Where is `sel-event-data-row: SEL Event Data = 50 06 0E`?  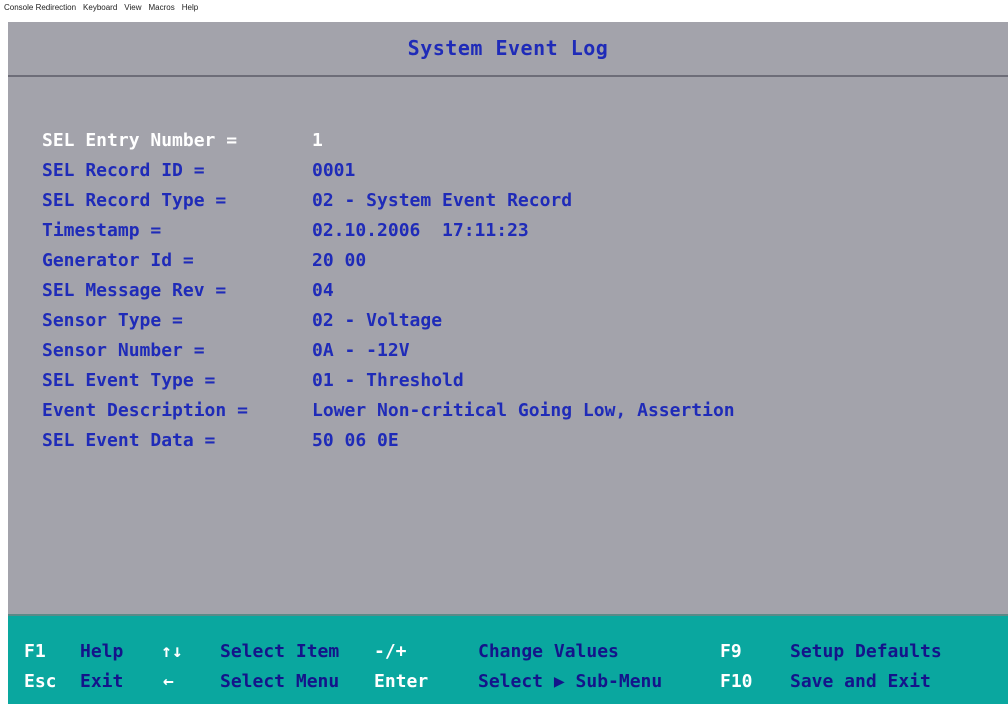
sel-event-data-row: SEL Event Data = 50 06 0E is located at coordinates (388, 440).